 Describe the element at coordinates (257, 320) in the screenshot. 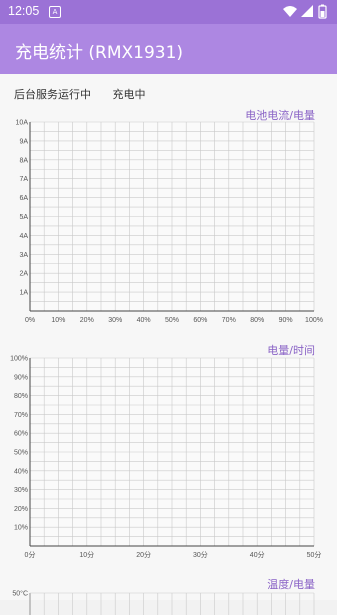

I see `x-tick-label: 80%` at that location.